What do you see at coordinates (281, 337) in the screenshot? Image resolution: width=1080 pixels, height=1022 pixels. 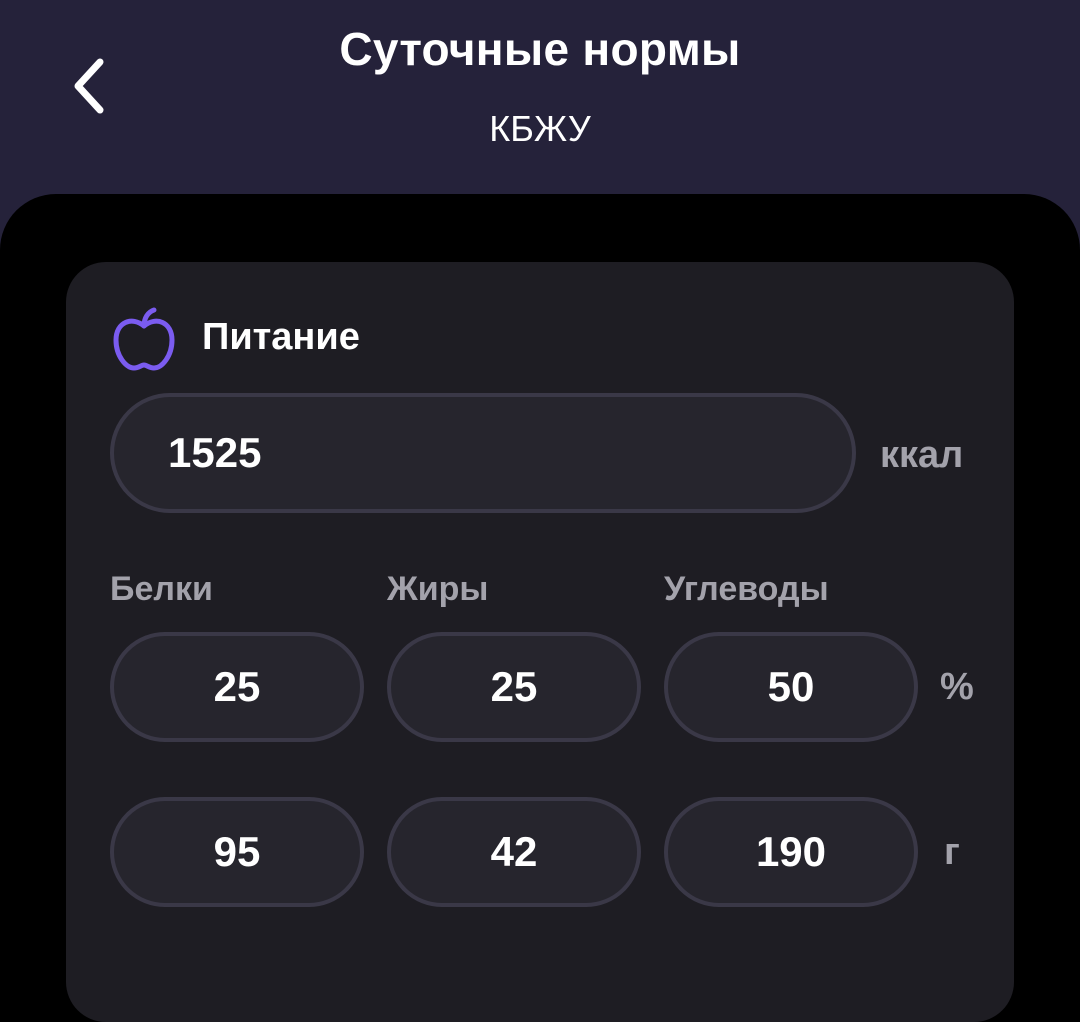 I see `section-title: Питание` at bounding box center [281, 337].